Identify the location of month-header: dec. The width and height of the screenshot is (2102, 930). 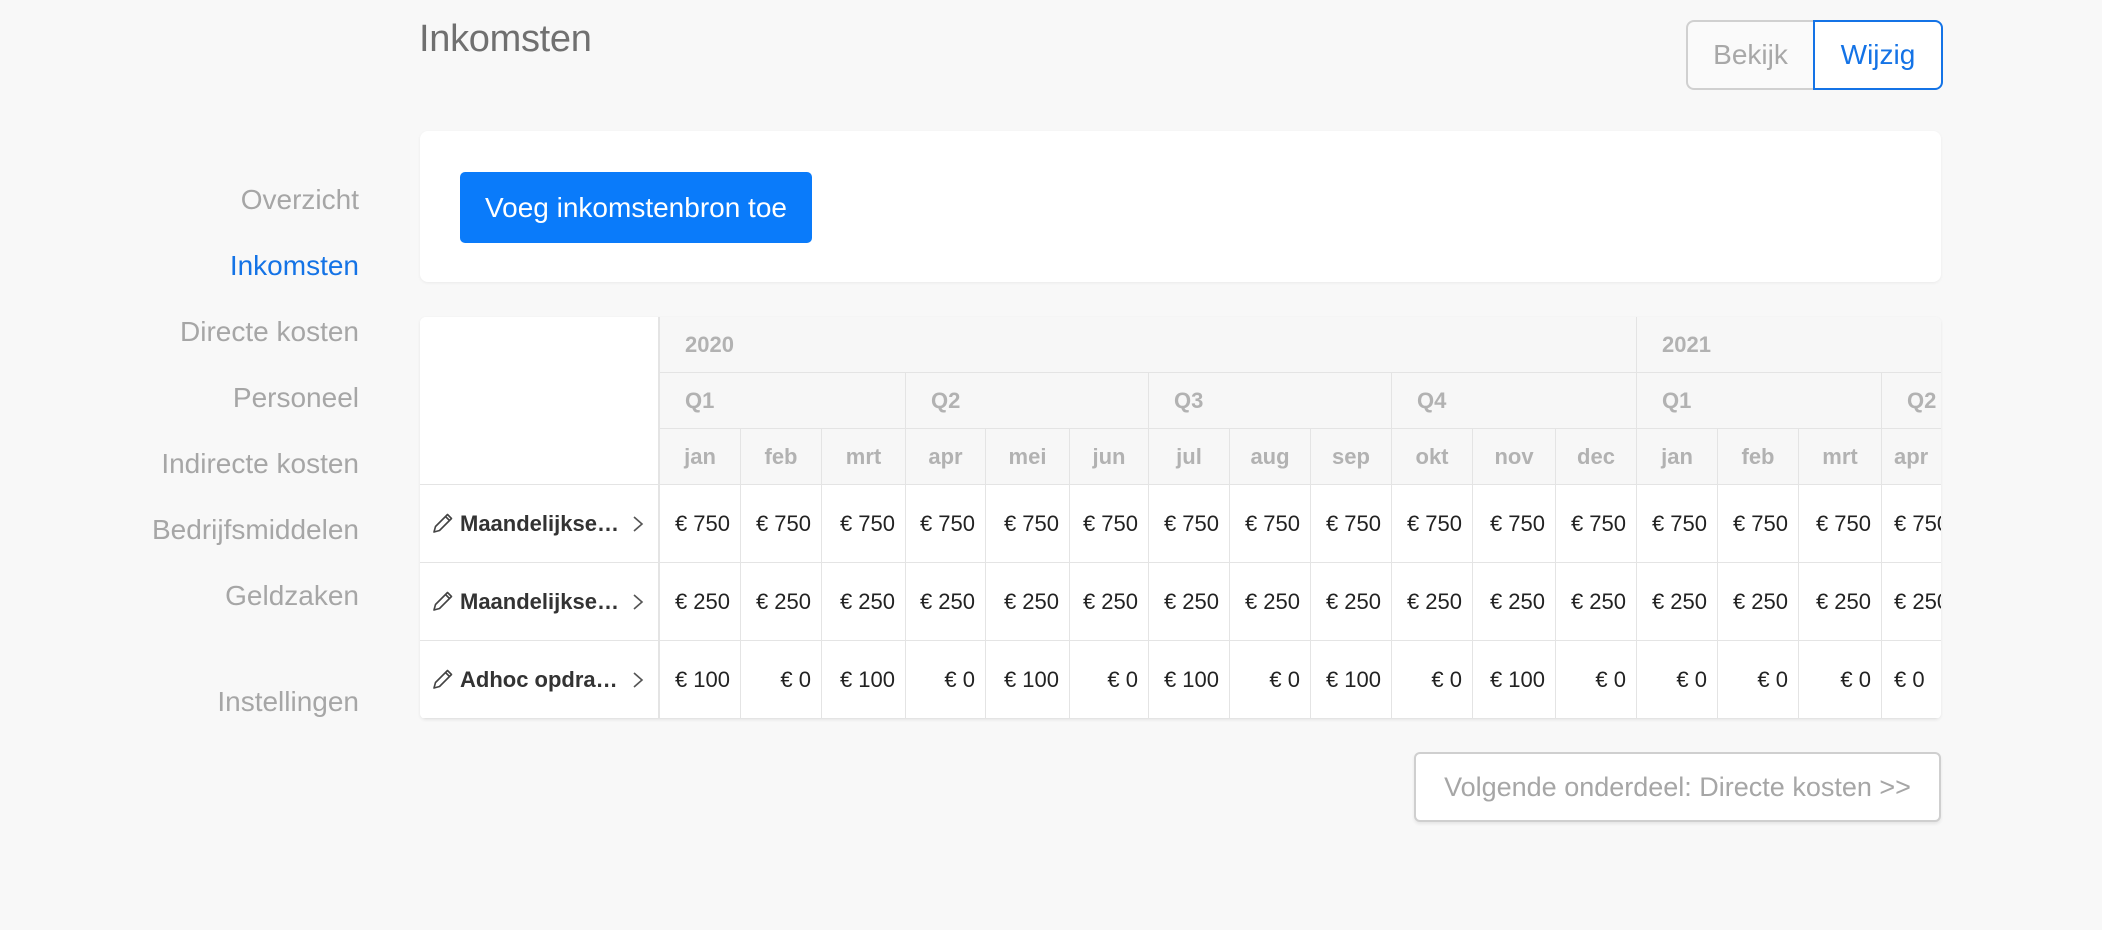
(1595, 457).